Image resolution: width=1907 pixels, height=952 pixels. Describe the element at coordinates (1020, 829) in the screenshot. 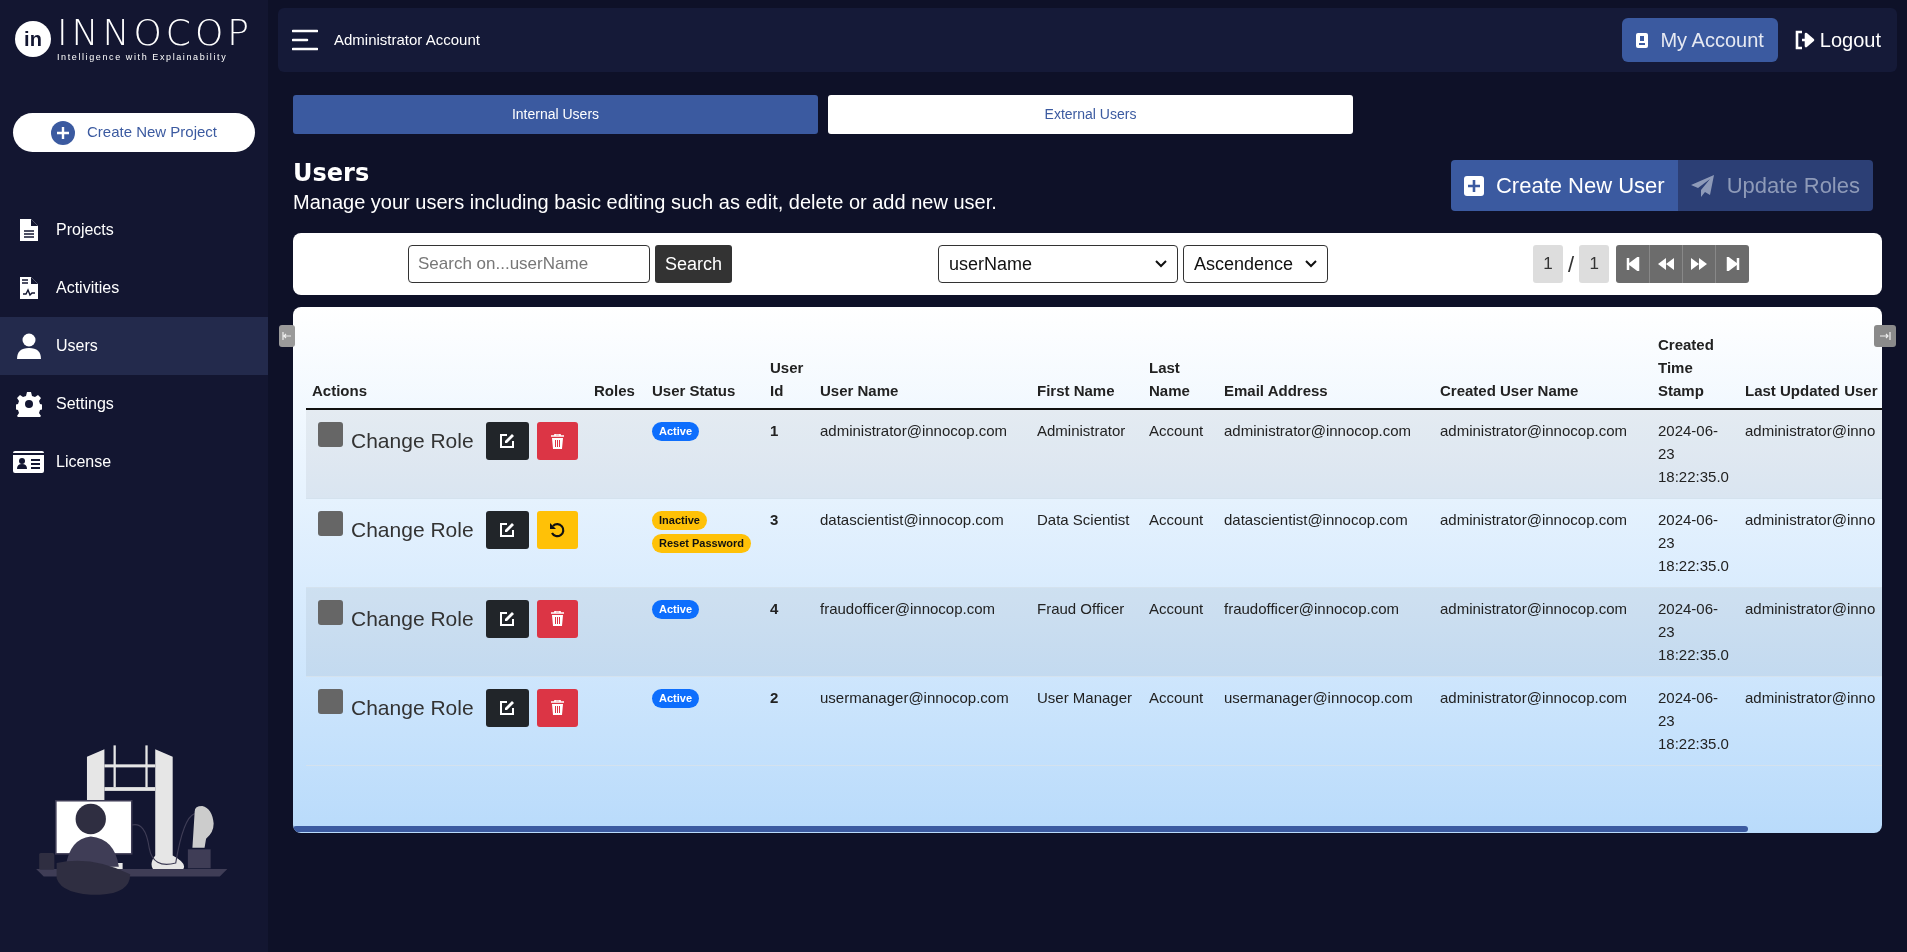

I see `horizontal-scrollbar` at that location.